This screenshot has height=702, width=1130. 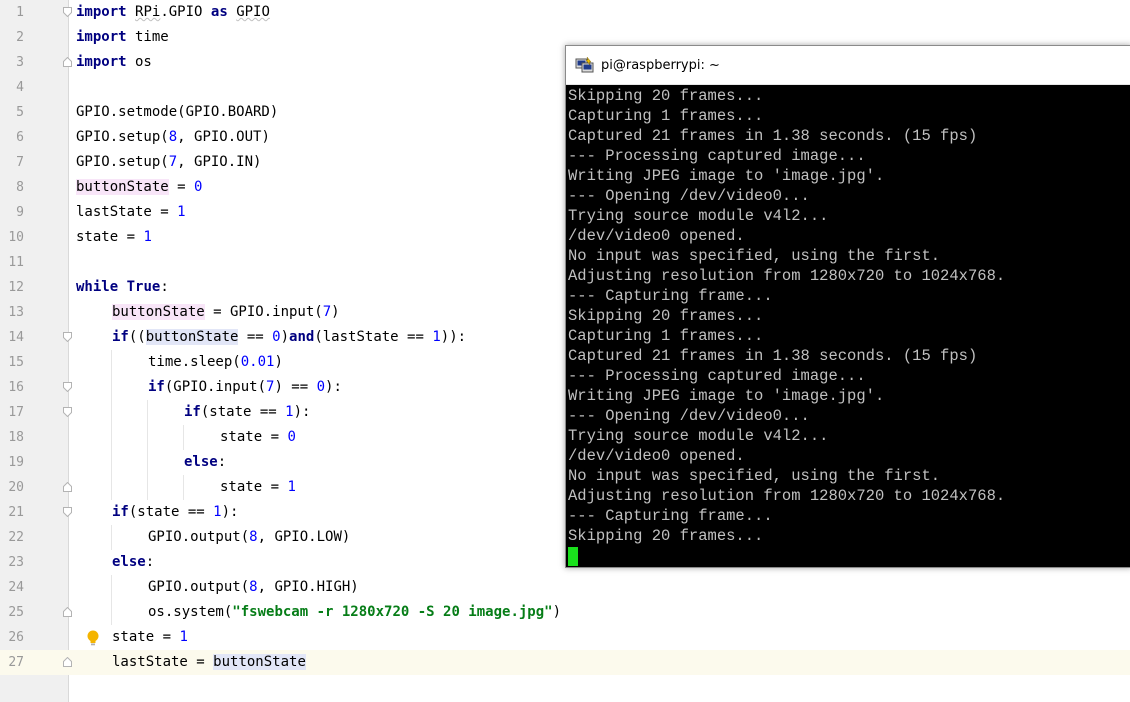 I want to click on code-token: RPi, so click(x=148, y=12).